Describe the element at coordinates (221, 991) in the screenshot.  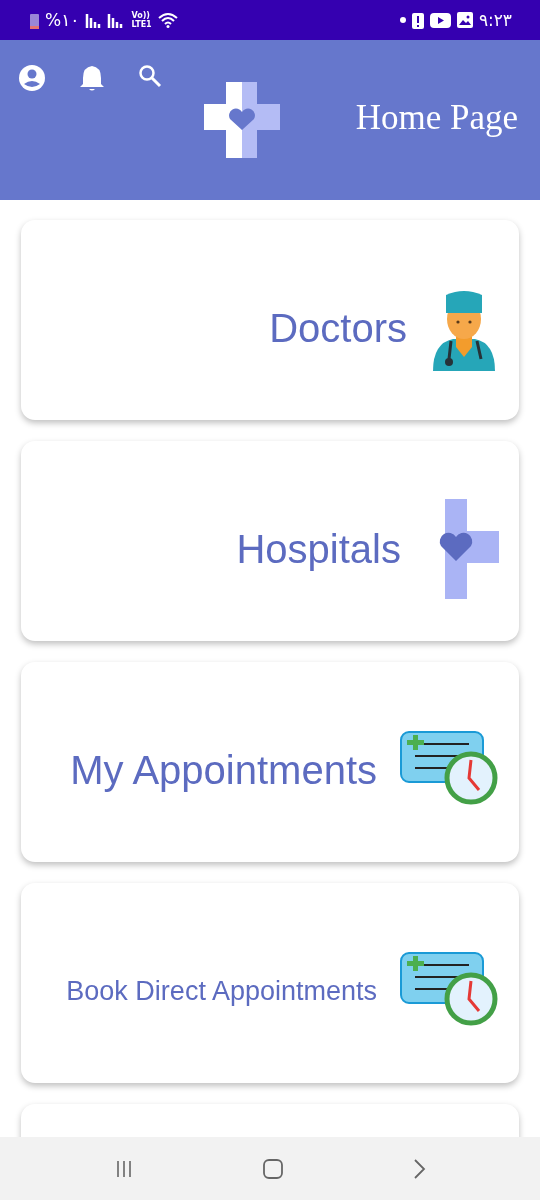
I see `card-title: Book Direct Appointments` at that location.